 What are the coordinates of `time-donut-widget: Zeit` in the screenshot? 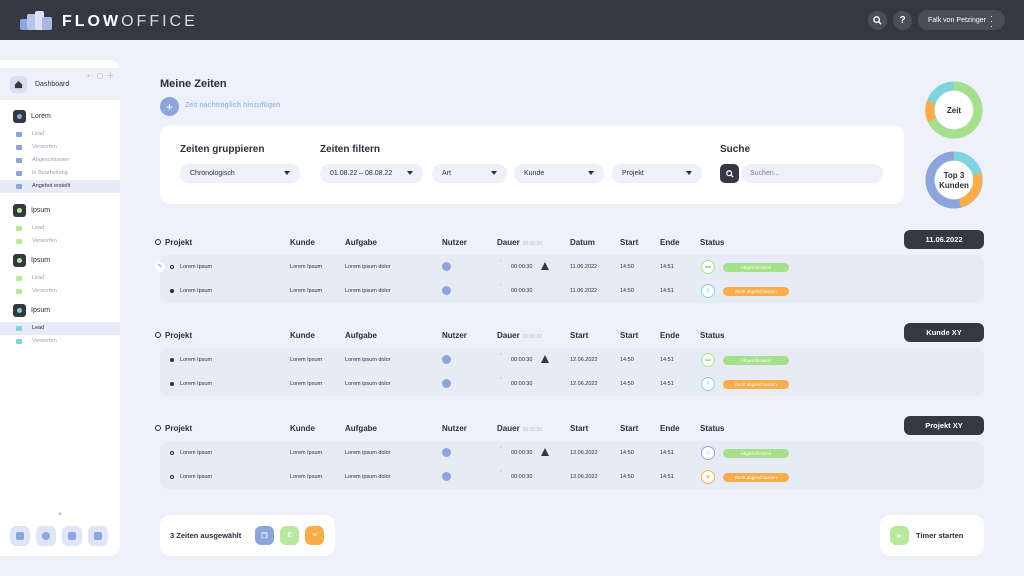 It's located at (954, 110).